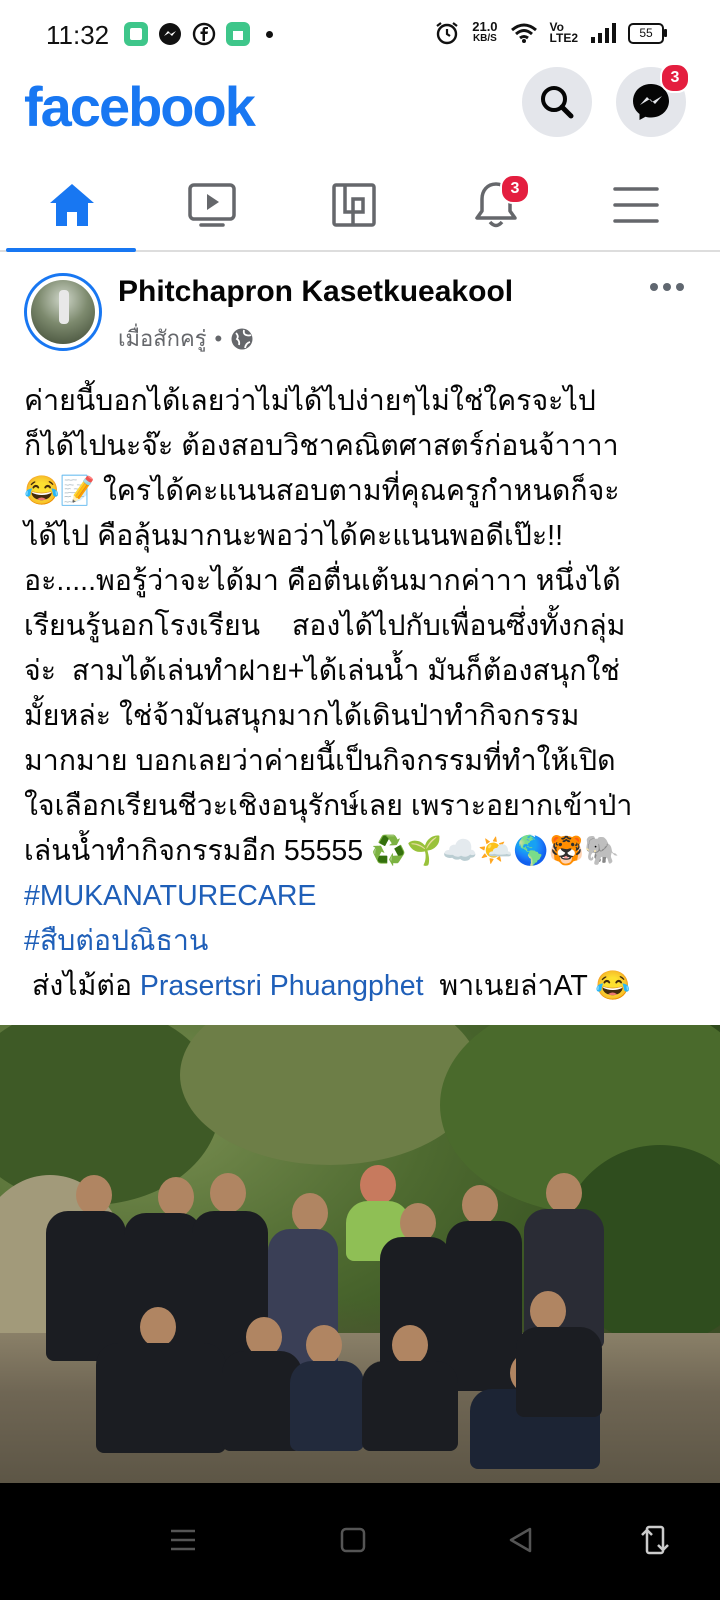 The width and height of the screenshot is (720, 1600). I want to click on mention-link: Prasertsri Phuangphet, so click(282, 986).